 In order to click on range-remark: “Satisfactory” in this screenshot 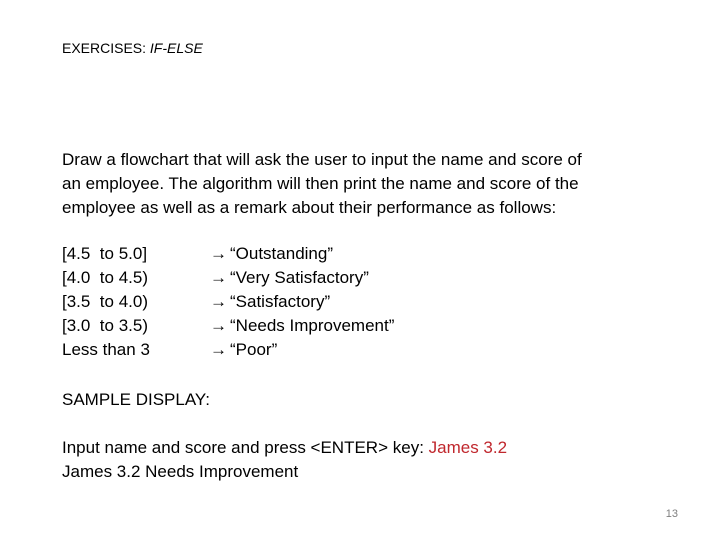, I will do `click(280, 301)`.